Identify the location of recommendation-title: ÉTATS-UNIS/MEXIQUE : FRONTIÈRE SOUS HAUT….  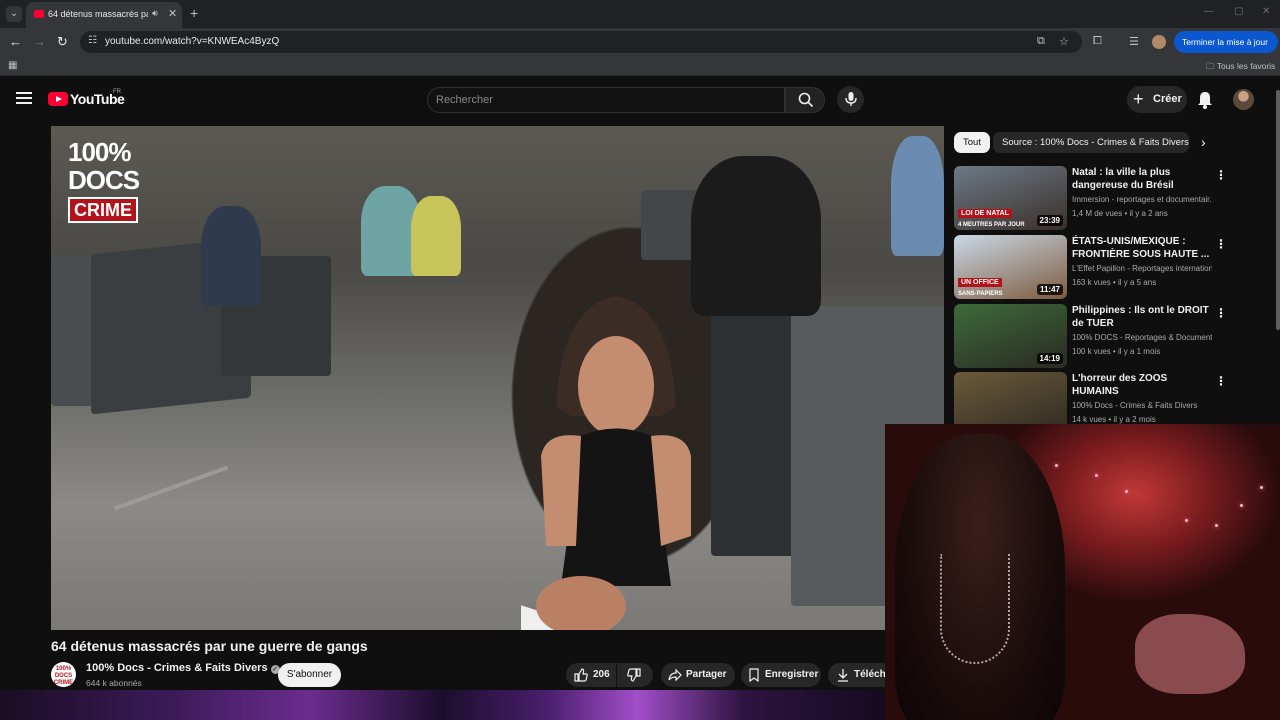
(1142, 248).